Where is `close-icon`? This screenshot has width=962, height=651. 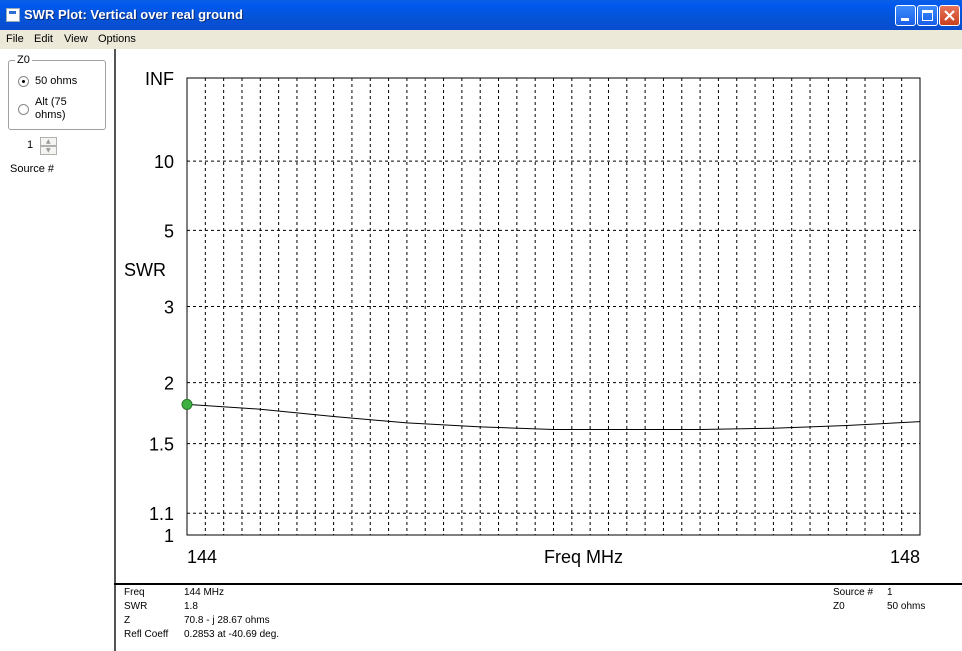
close-icon is located at coordinates (949, 15).